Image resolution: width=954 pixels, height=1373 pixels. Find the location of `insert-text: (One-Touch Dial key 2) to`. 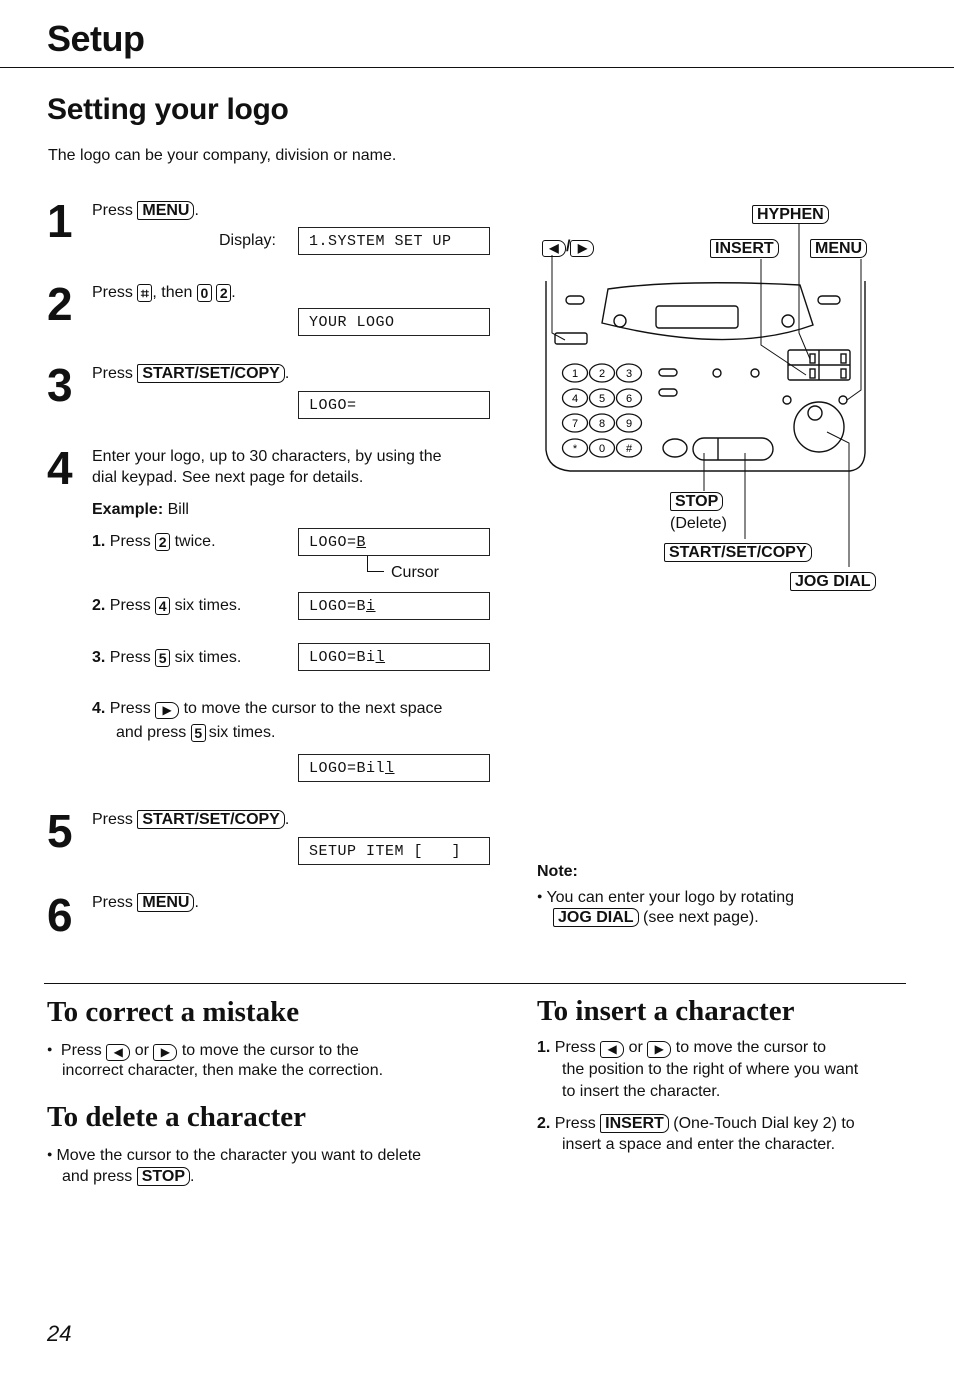

insert-text: (One-Touch Dial key 2) to is located at coordinates (764, 1123).